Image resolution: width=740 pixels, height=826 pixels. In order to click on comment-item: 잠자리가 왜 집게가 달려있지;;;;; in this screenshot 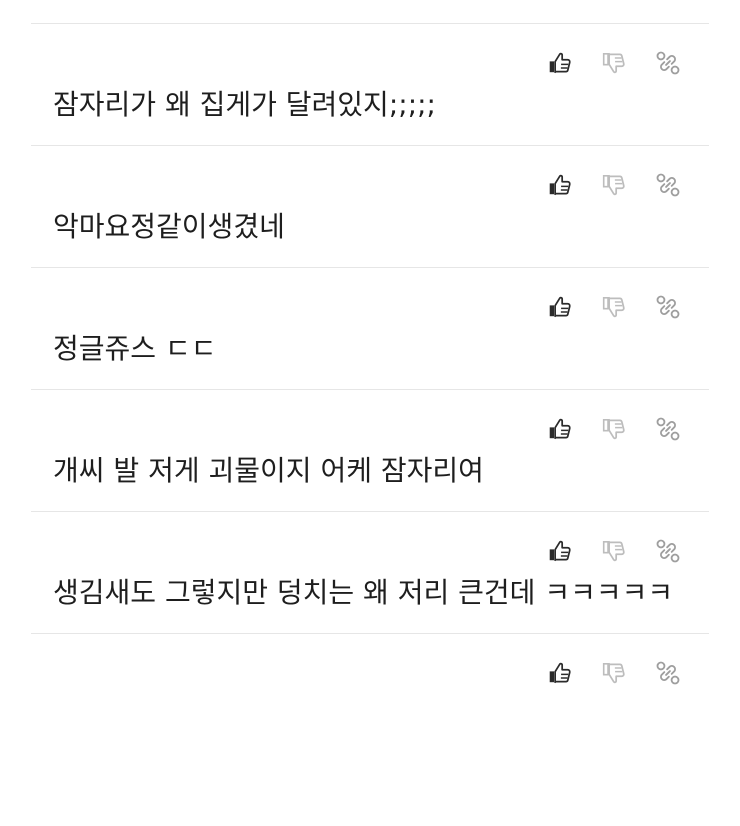, I will do `click(370, 72)`.